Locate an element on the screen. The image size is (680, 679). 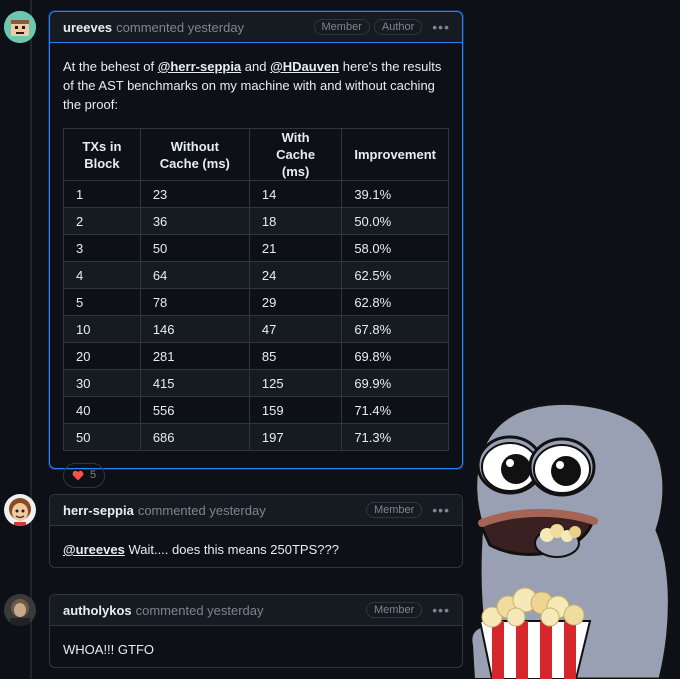
table-cell: 415 is located at coordinates (194, 383).